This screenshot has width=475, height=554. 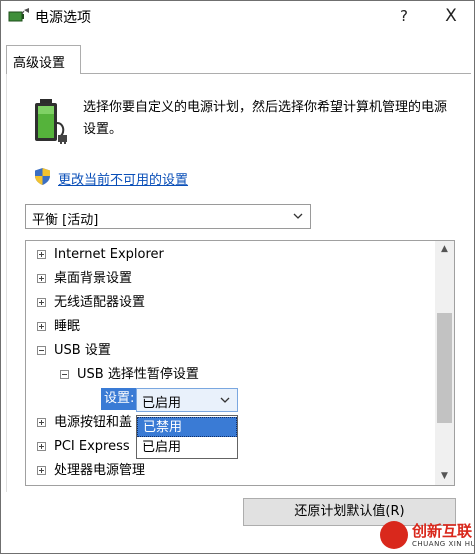 What do you see at coordinates (394, 535) in the screenshot?
I see `watermark-logo-icon` at bounding box center [394, 535].